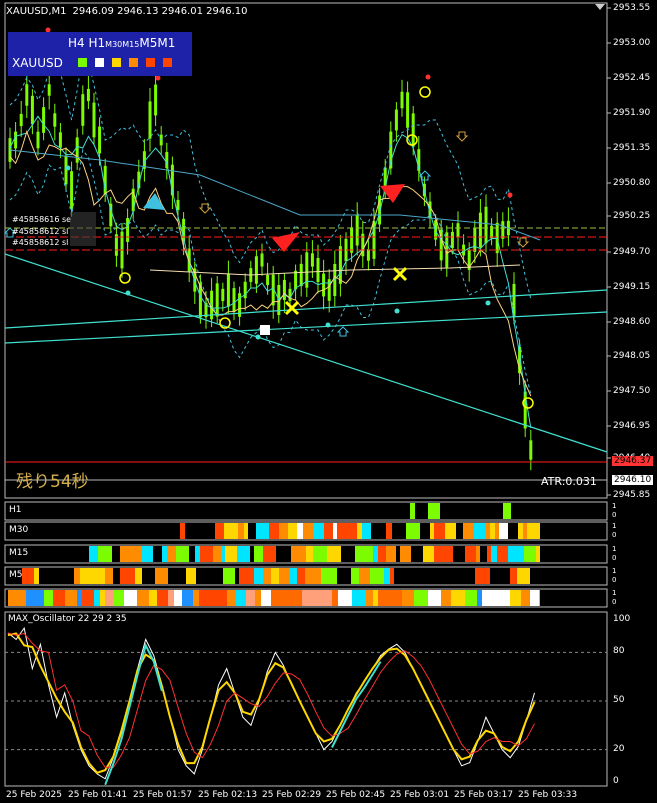  Describe the element at coordinates (633, 480) in the screenshot. I see `current-price-marker: 2946.10` at that location.